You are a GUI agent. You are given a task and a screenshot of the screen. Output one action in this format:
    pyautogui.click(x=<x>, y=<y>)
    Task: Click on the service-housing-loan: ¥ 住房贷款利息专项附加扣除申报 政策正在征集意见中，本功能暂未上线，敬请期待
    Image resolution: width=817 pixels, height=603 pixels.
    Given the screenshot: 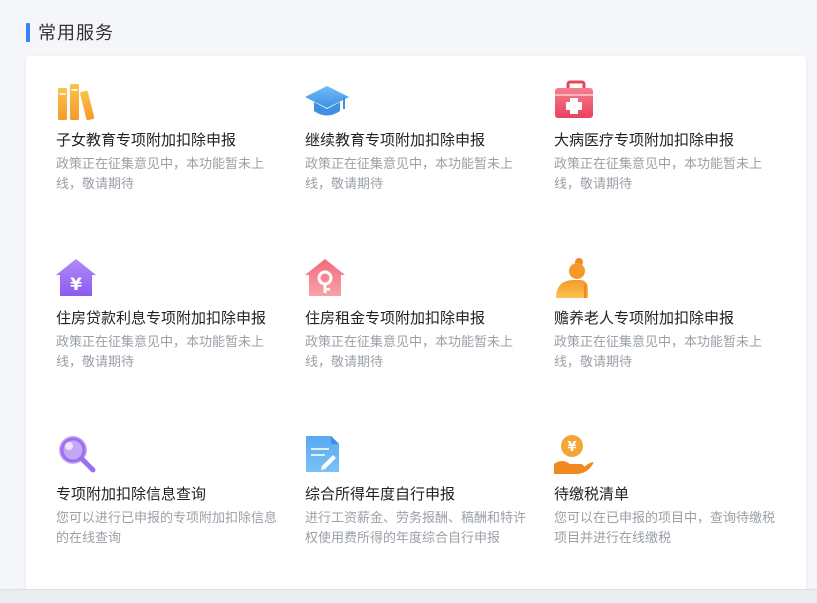 What is the action you would take?
    pyautogui.click(x=174, y=315)
    